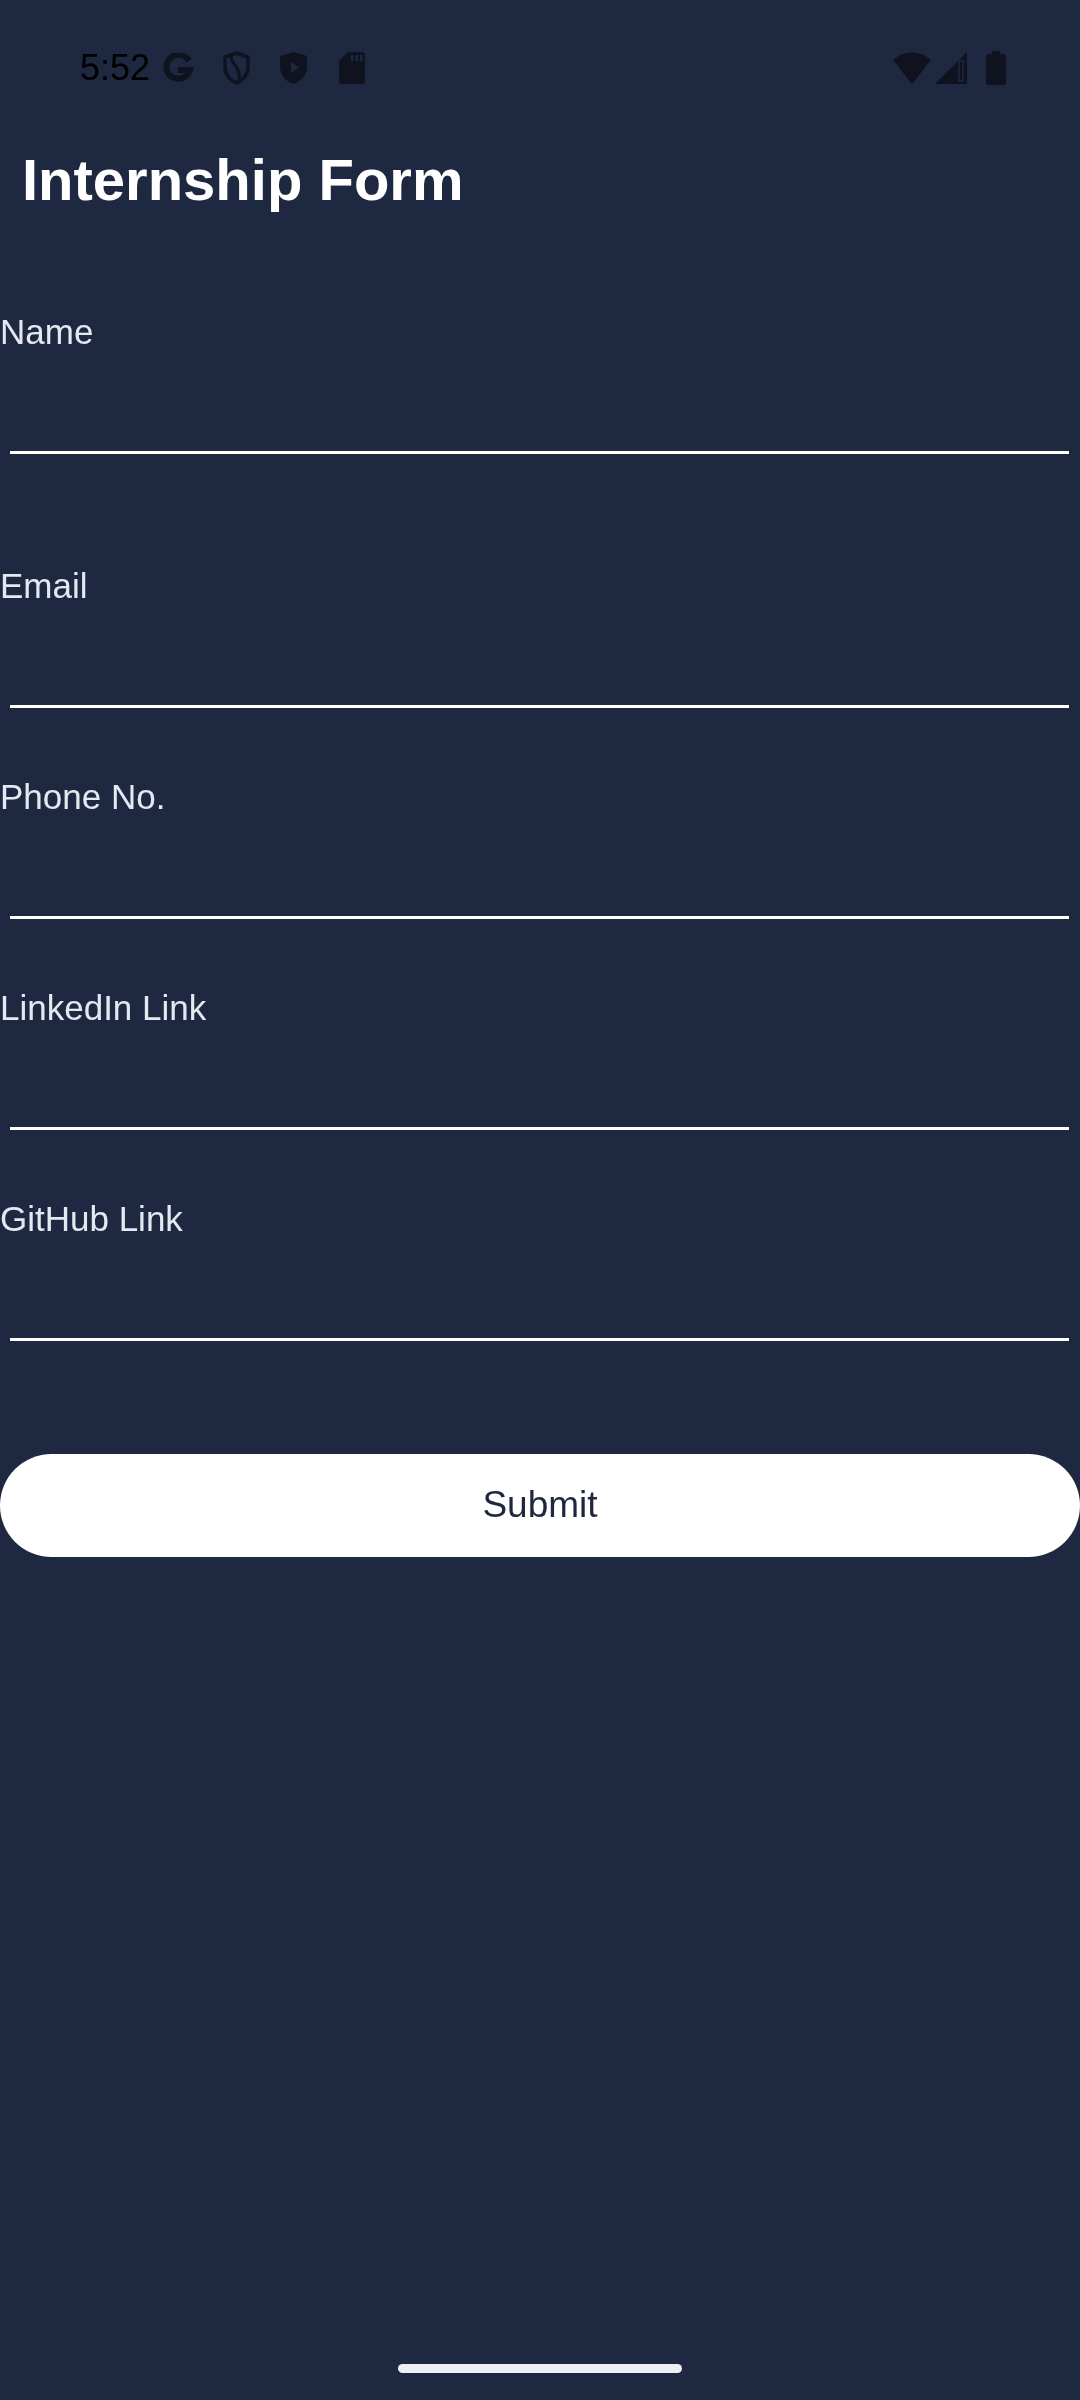  What do you see at coordinates (912, 68) in the screenshot?
I see `wifi-icon` at bounding box center [912, 68].